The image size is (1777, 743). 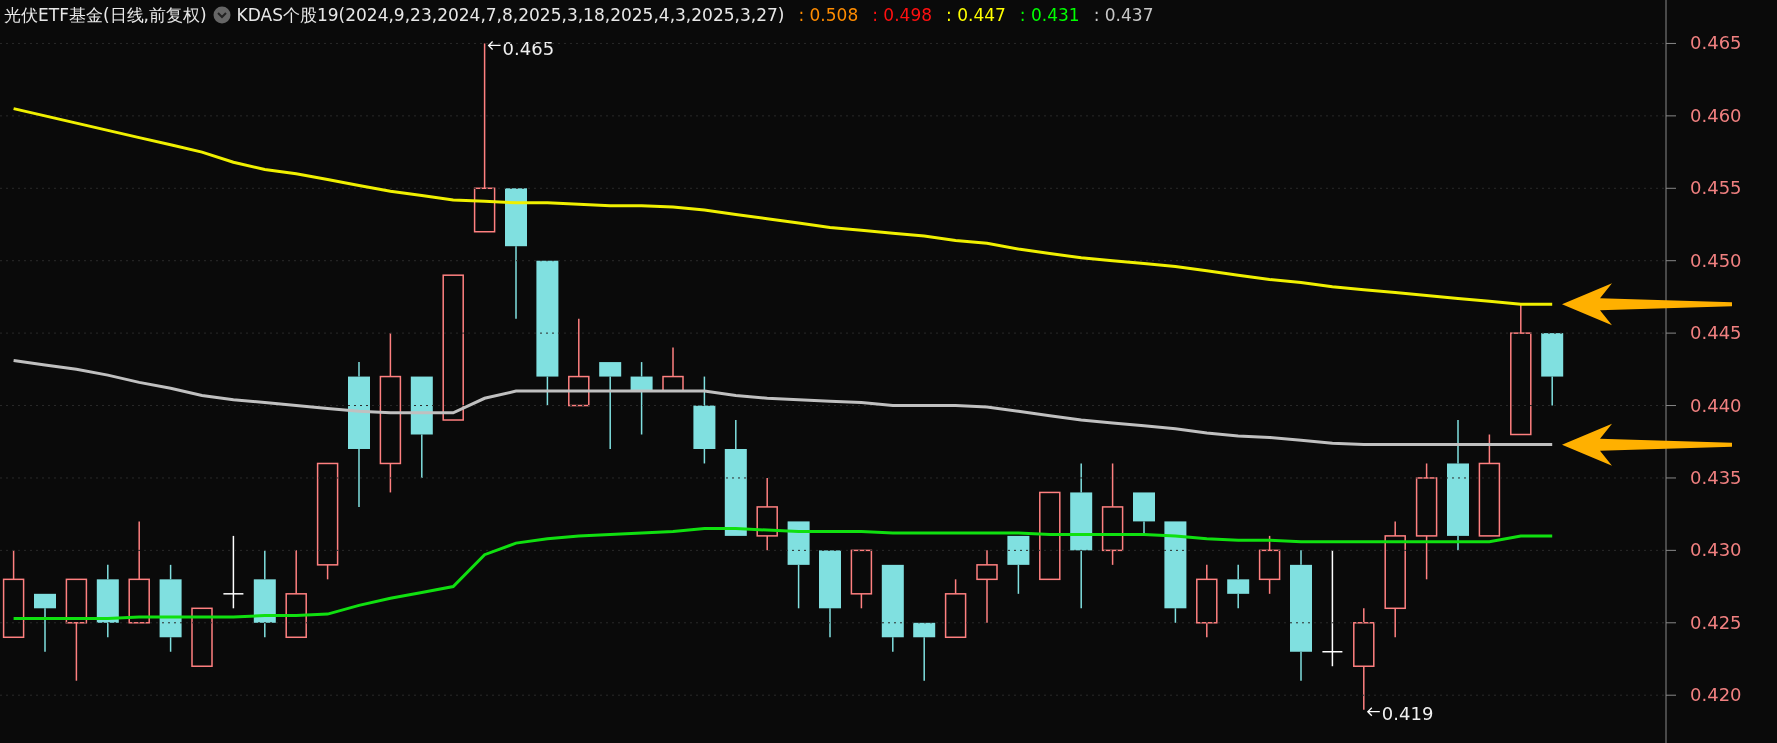 What do you see at coordinates (1716, 695) in the screenshot?
I see `axis-tick-label: 0.420` at bounding box center [1716, 695].